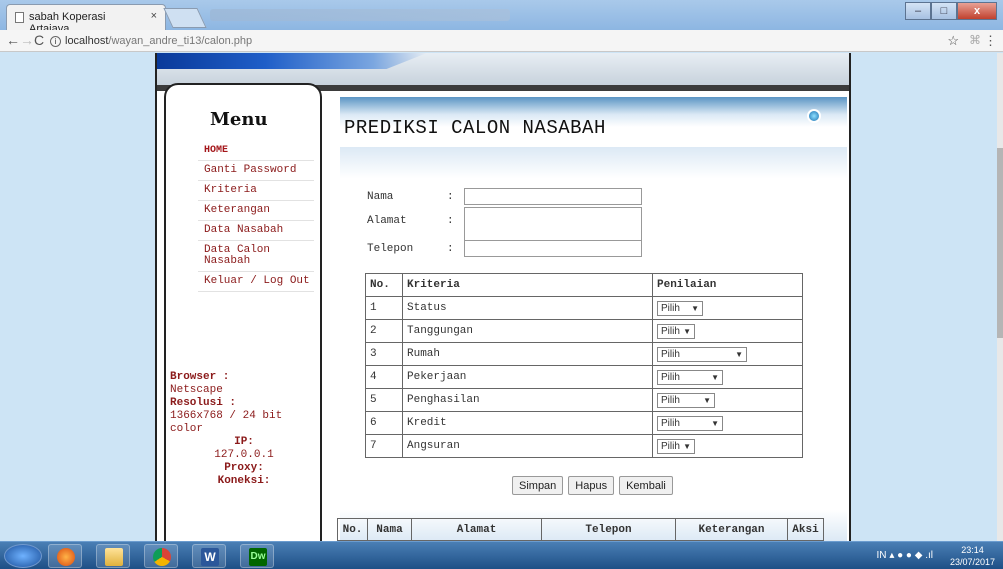 The width and height of the screenshot is (1003, 569). Describe the element at coordinates (209, 556) in the screenshot. I see `word-taskbar-button: W` at that location.